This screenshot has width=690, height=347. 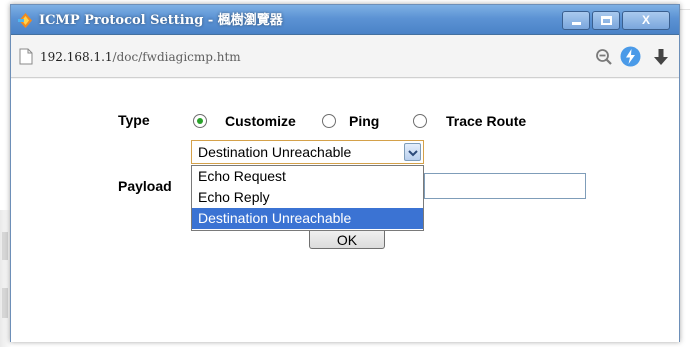 I want to click on maximize-button, so click(x=606, y=20).